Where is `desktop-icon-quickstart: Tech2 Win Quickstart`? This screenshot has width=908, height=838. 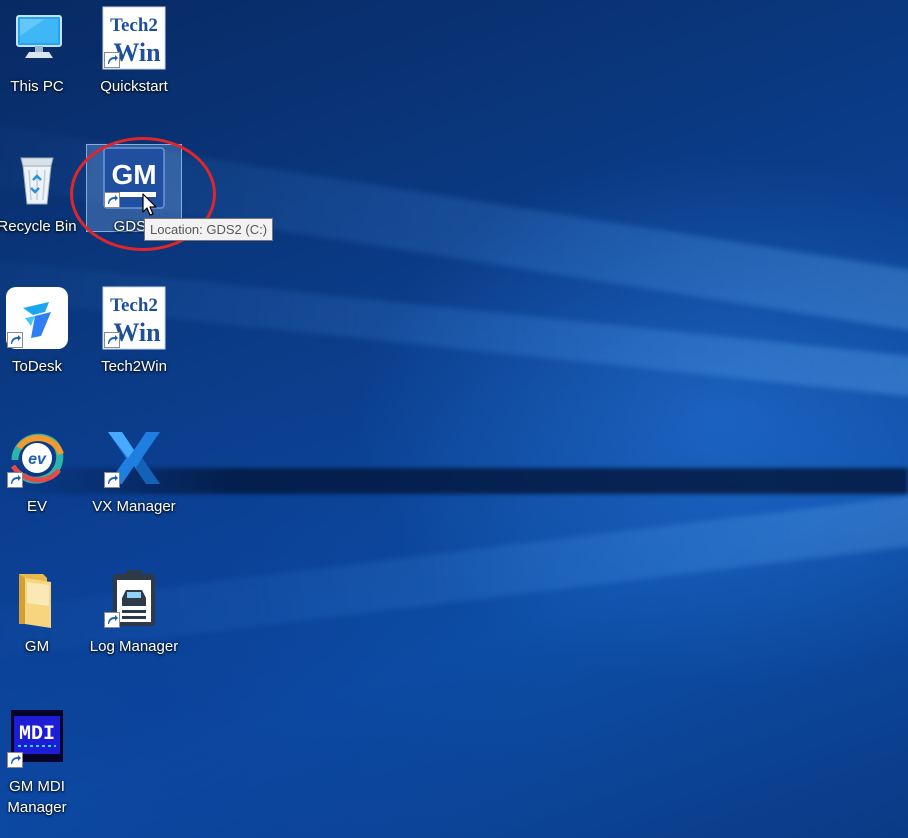 desktop-icon-quickstart: Tech2 Win Quickstart is located at coordinates (134, 51).